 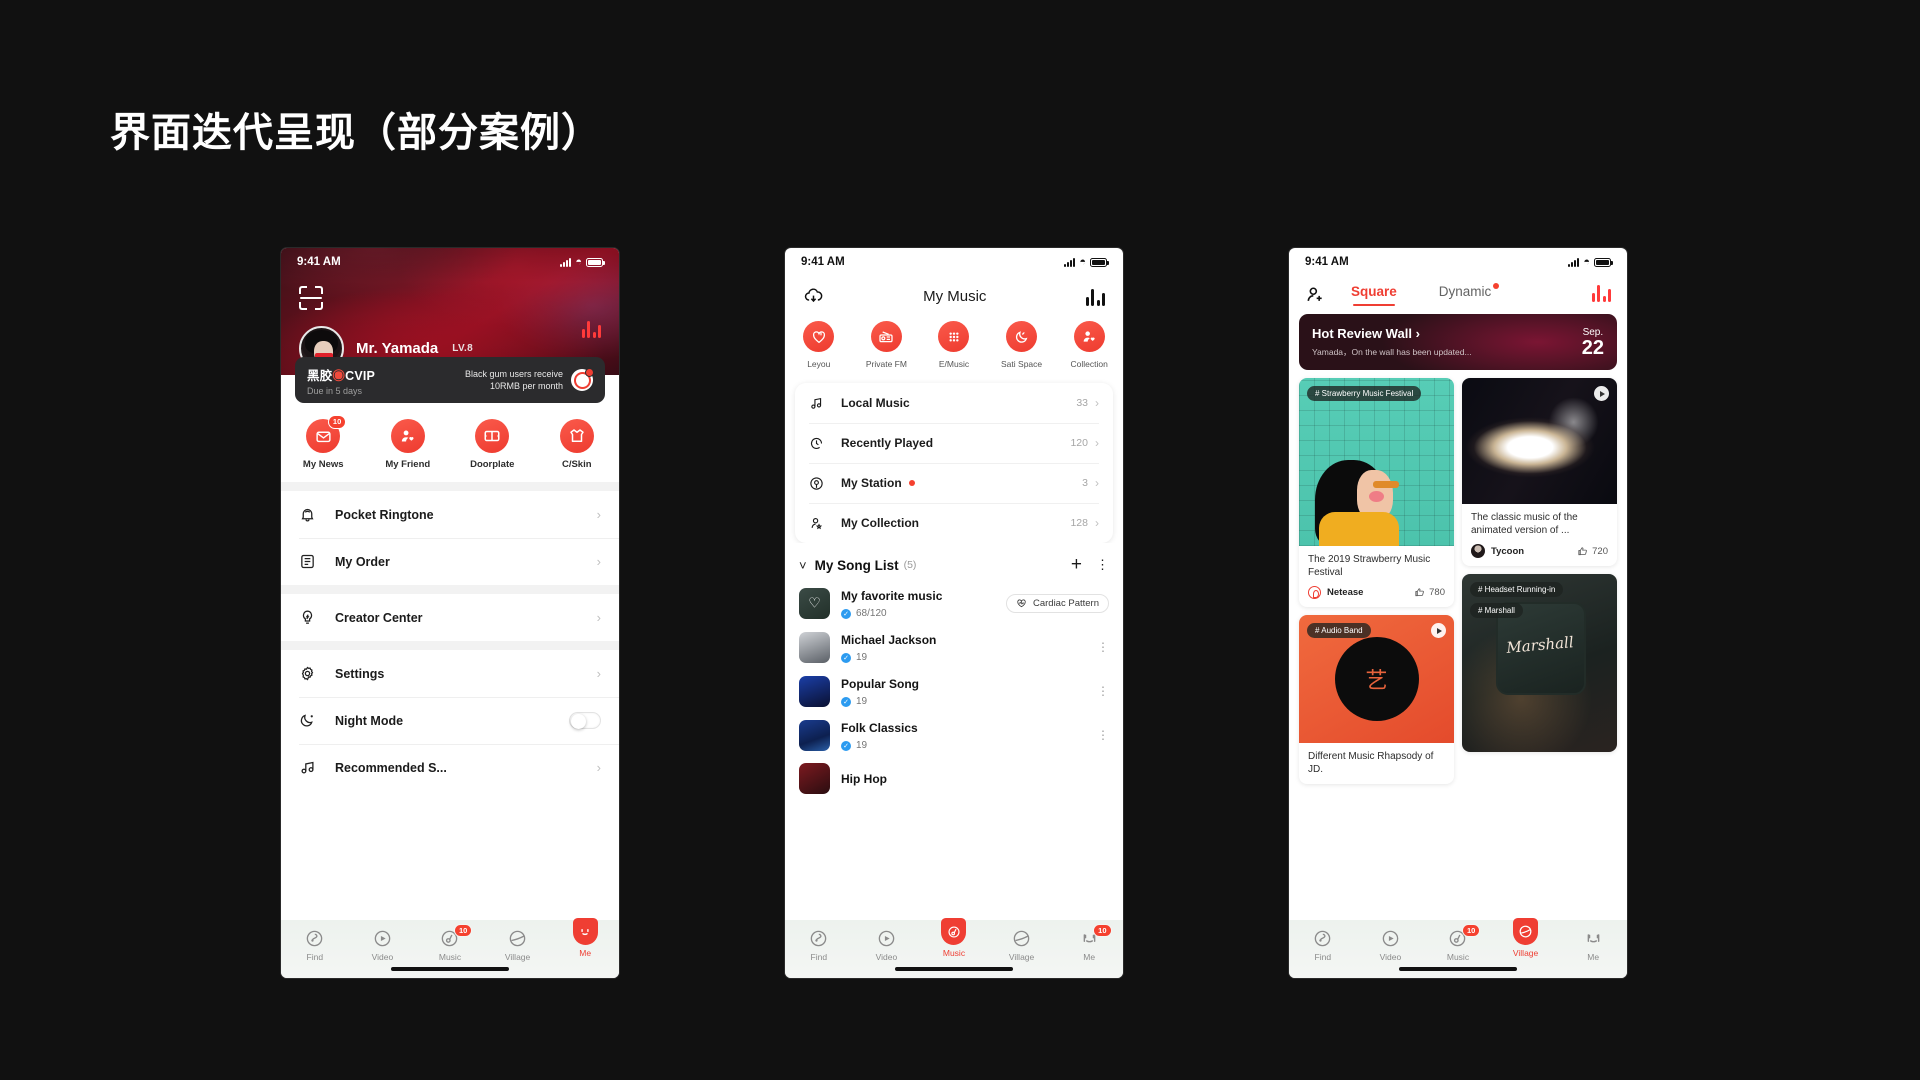 I want to click on song-list-item: Hip Hop, so click(x=954, y=778).